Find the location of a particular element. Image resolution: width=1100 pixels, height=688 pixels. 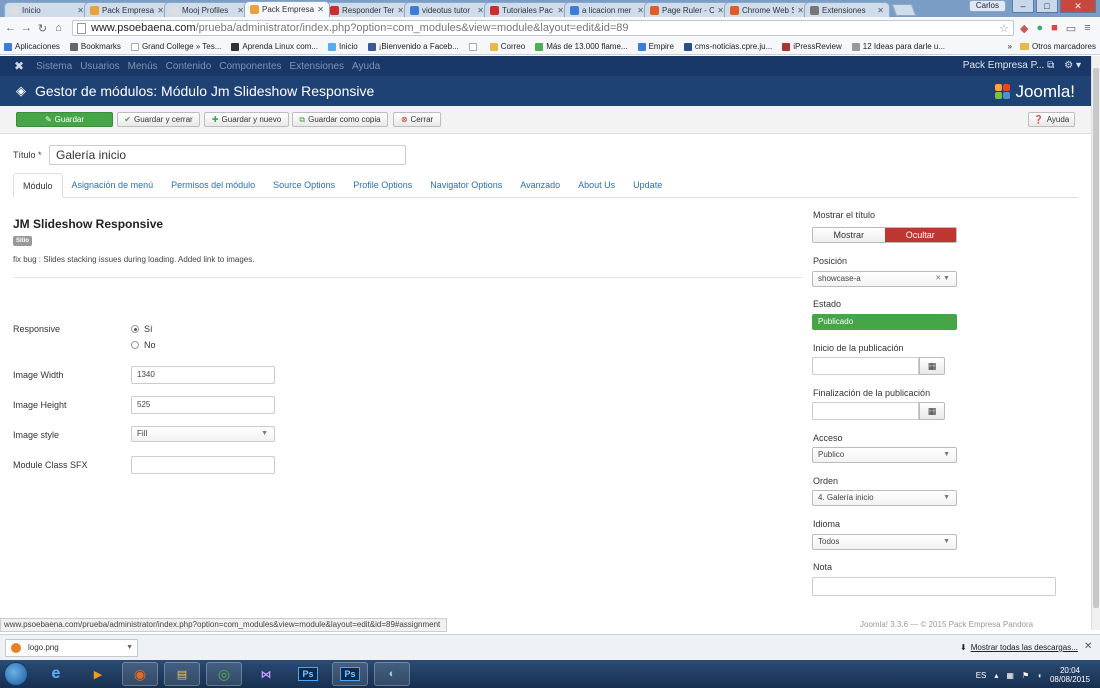

publish-down-input is located at coordinates (865, 411).